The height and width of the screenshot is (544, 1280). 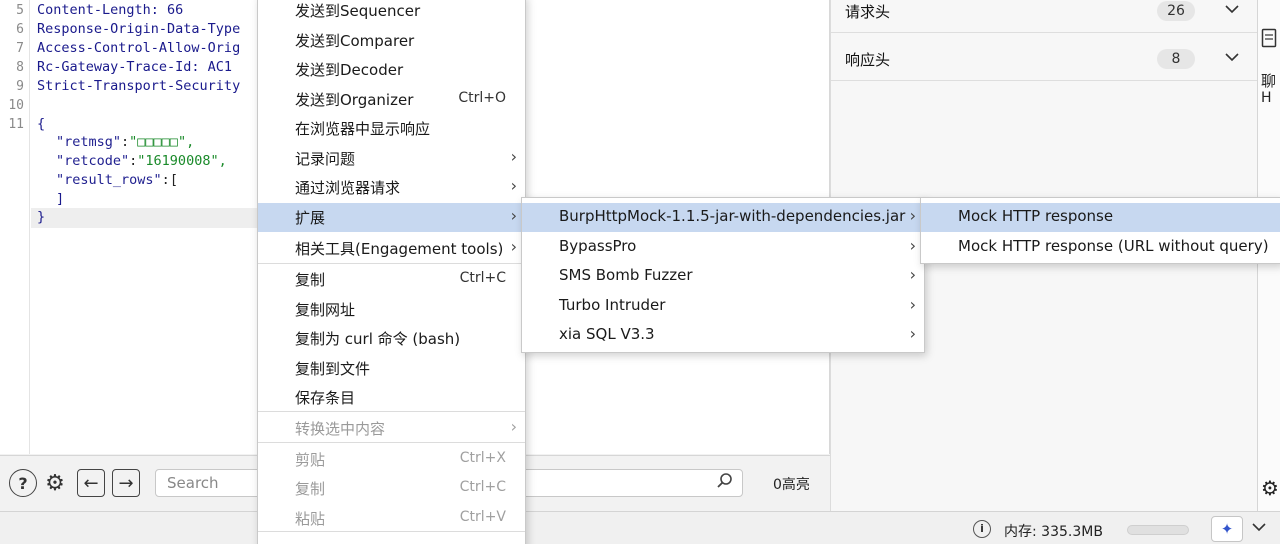 I want to click on menu-item-send-to-decoder: 发送到Decoder, so click(x=391, y=69).